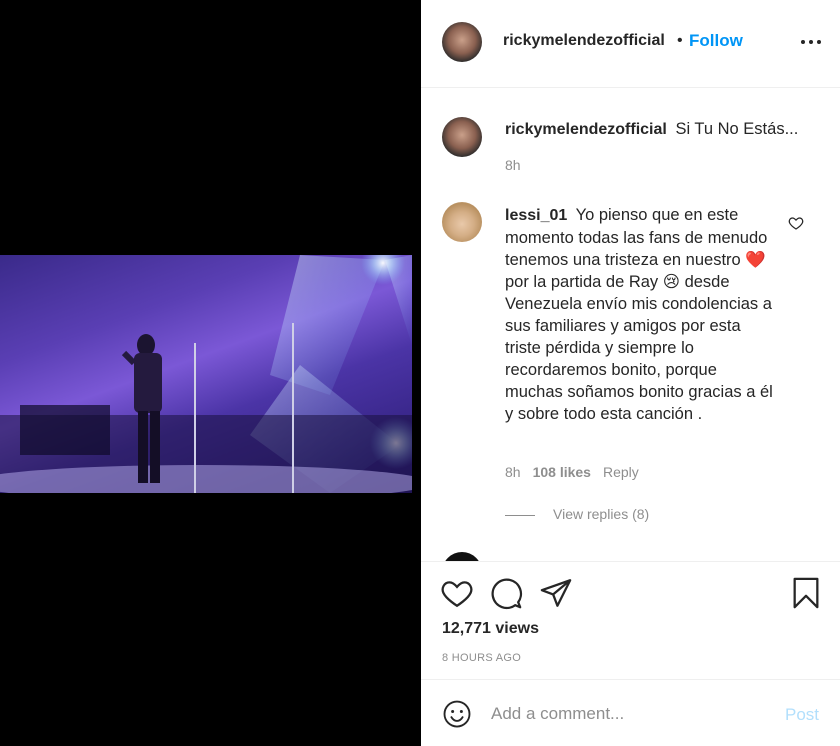 The image size is (840, 746). I want to click on caption-author-username: rickymelendezofficial, so click(586, 129).